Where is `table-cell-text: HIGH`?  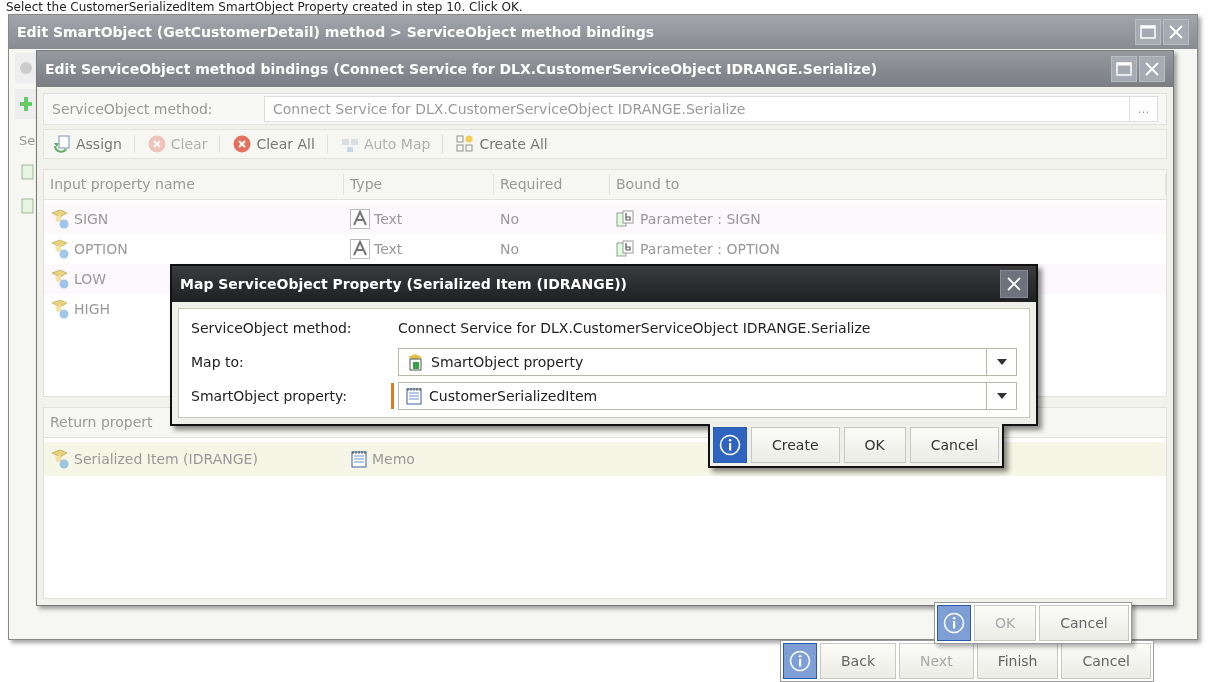 table-cell-text: HIGH is located at coordinates (92, 309).